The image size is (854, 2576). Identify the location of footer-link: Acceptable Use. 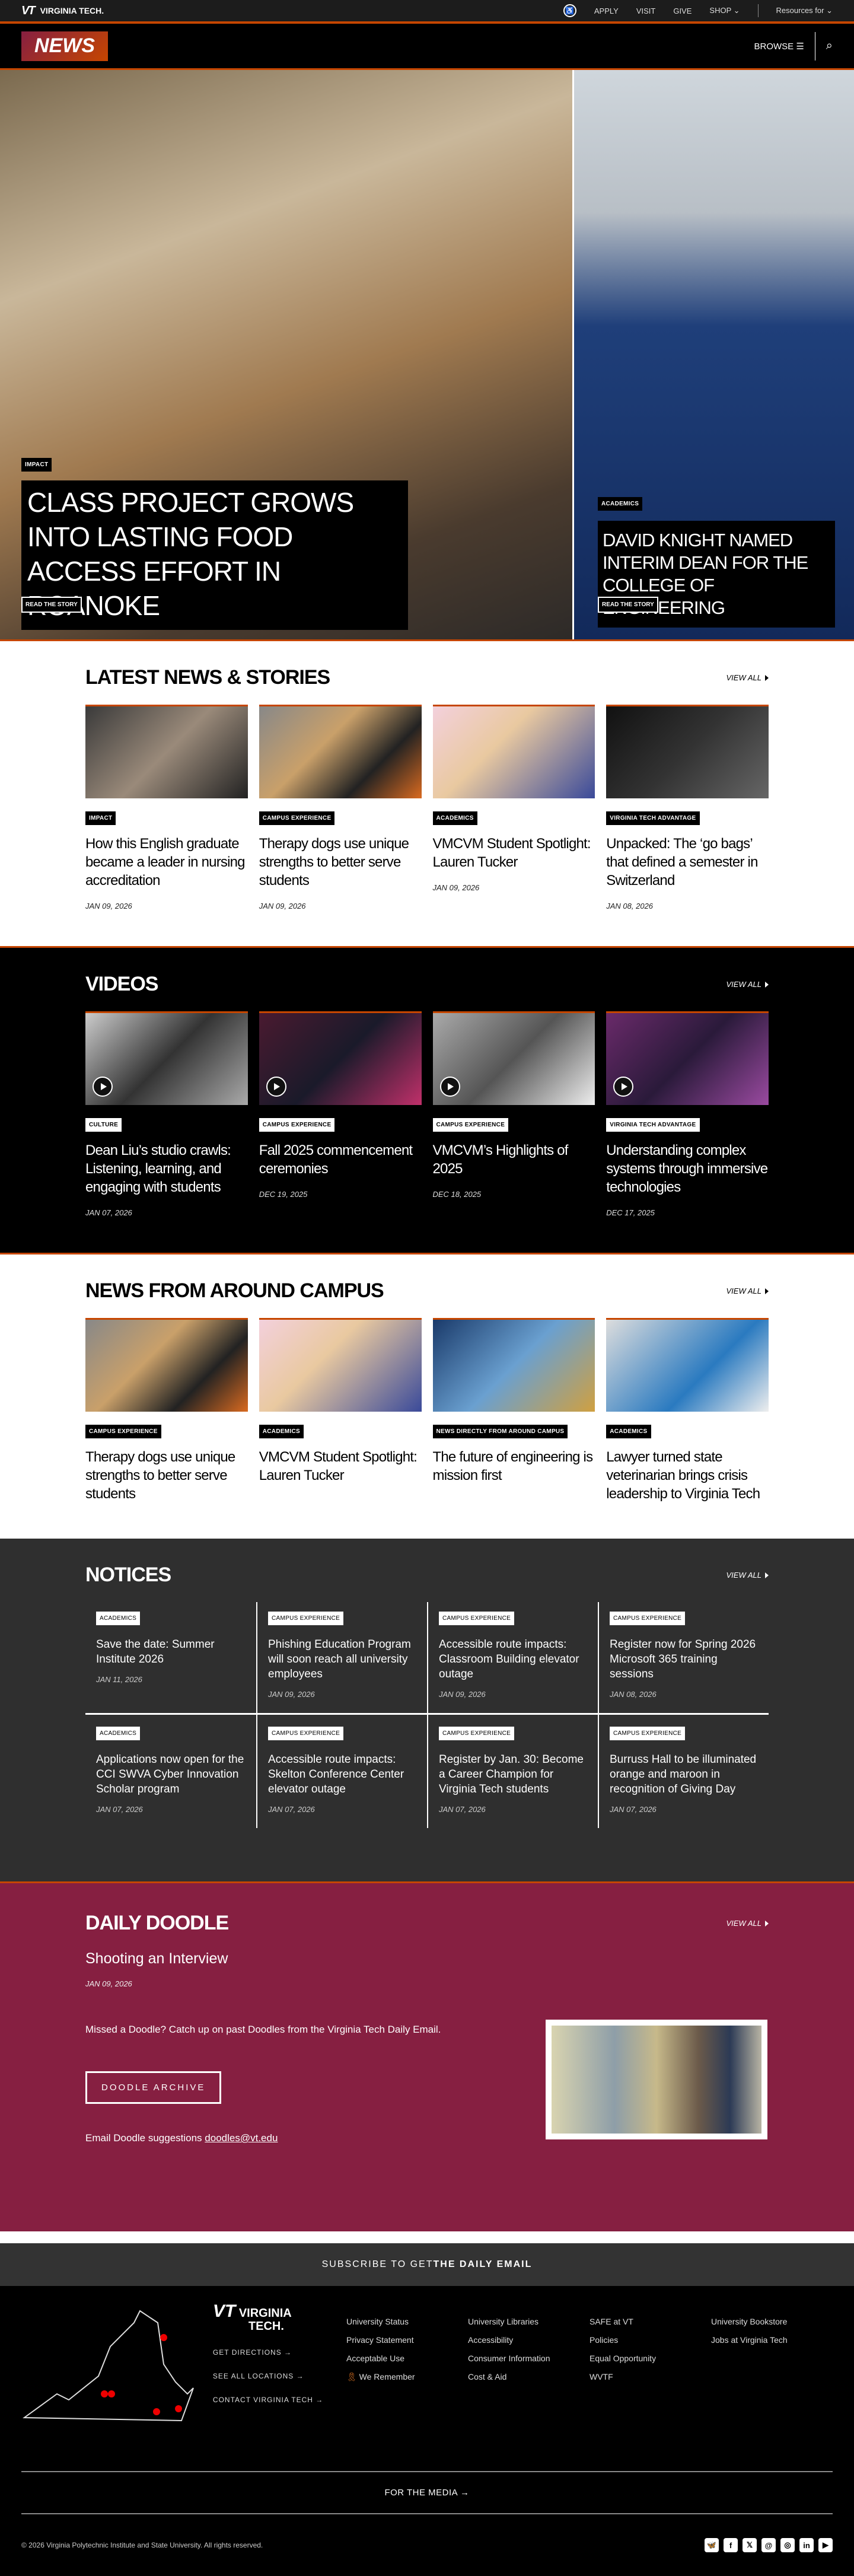
(407, 2358).